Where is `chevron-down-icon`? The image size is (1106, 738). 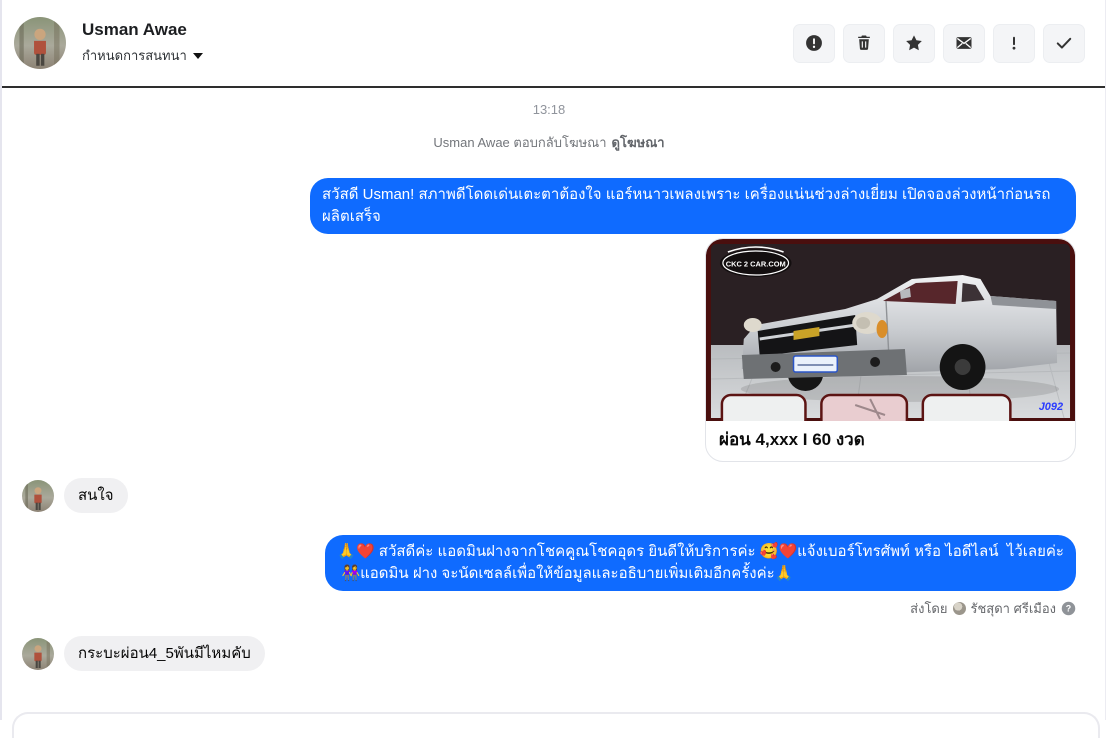
chevron-down-icon is located at coordinates (197, 55).